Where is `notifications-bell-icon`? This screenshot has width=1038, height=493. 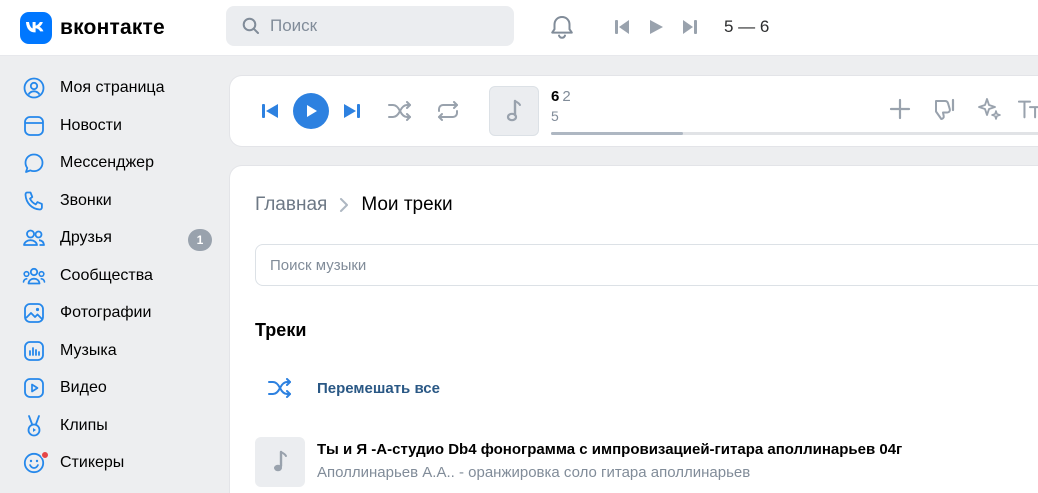 notifications-bell-icon is located at coordinates (562, 29).